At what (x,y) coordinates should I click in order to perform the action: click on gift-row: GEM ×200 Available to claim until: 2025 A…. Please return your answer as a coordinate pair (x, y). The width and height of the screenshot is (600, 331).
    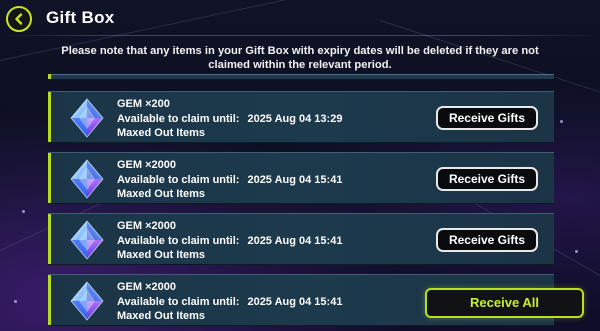
    Looking at the image, I should click on (301, 117).